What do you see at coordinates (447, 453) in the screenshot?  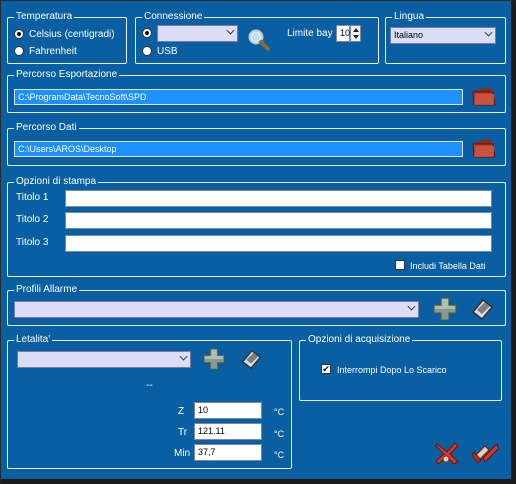 I see `cancel-icon` at bounding box center [447, 453].